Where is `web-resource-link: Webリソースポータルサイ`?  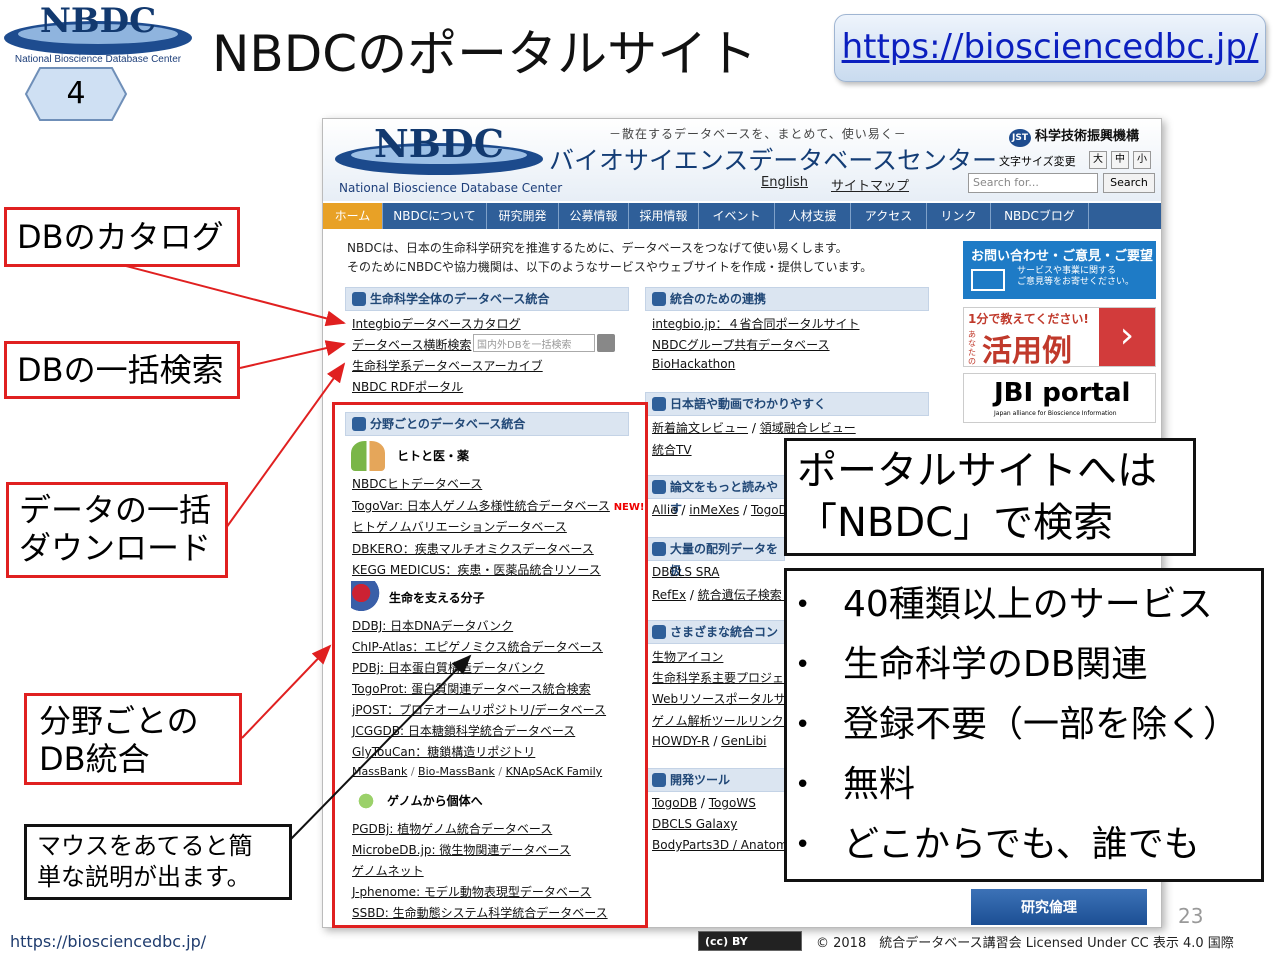
web-resource-link: Webリソースポータルサイ is located at coordinates (725, 698).